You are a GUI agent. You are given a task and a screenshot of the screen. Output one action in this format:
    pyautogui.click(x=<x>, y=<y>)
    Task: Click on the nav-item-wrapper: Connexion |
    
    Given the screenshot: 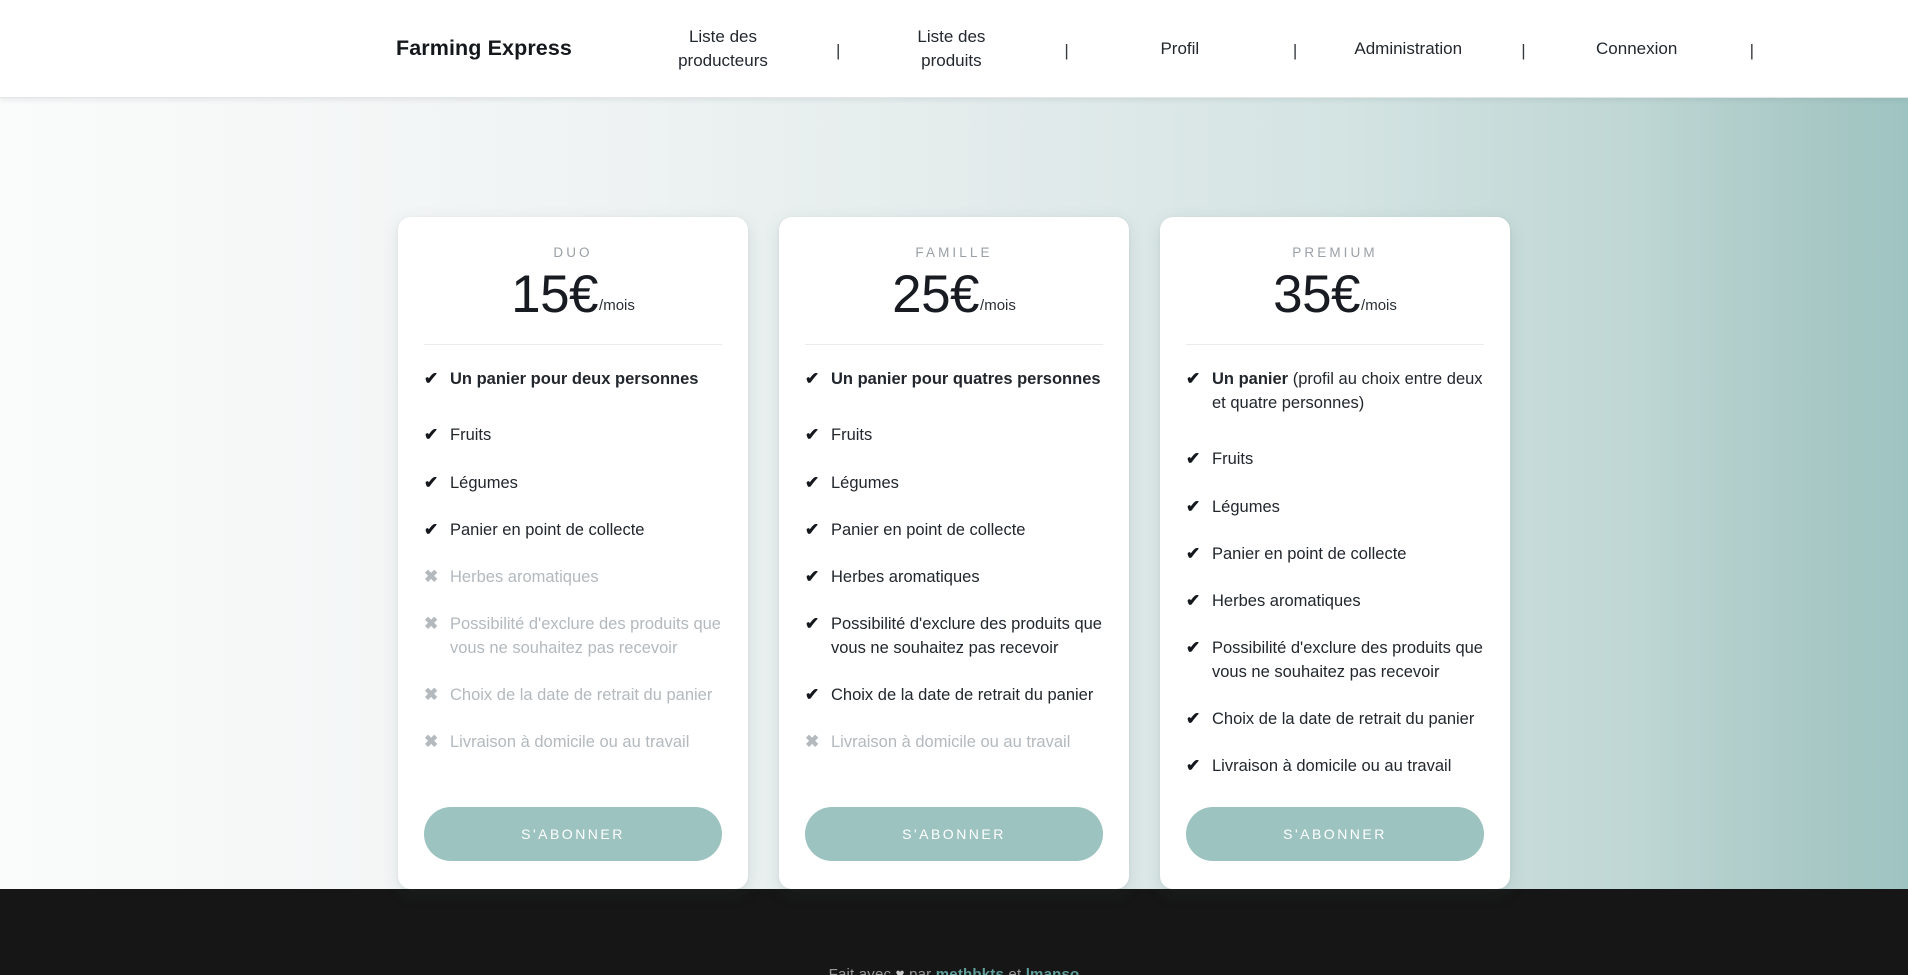 What is the action you would take?
    pyautogui.click(x=1692, y=48)
    